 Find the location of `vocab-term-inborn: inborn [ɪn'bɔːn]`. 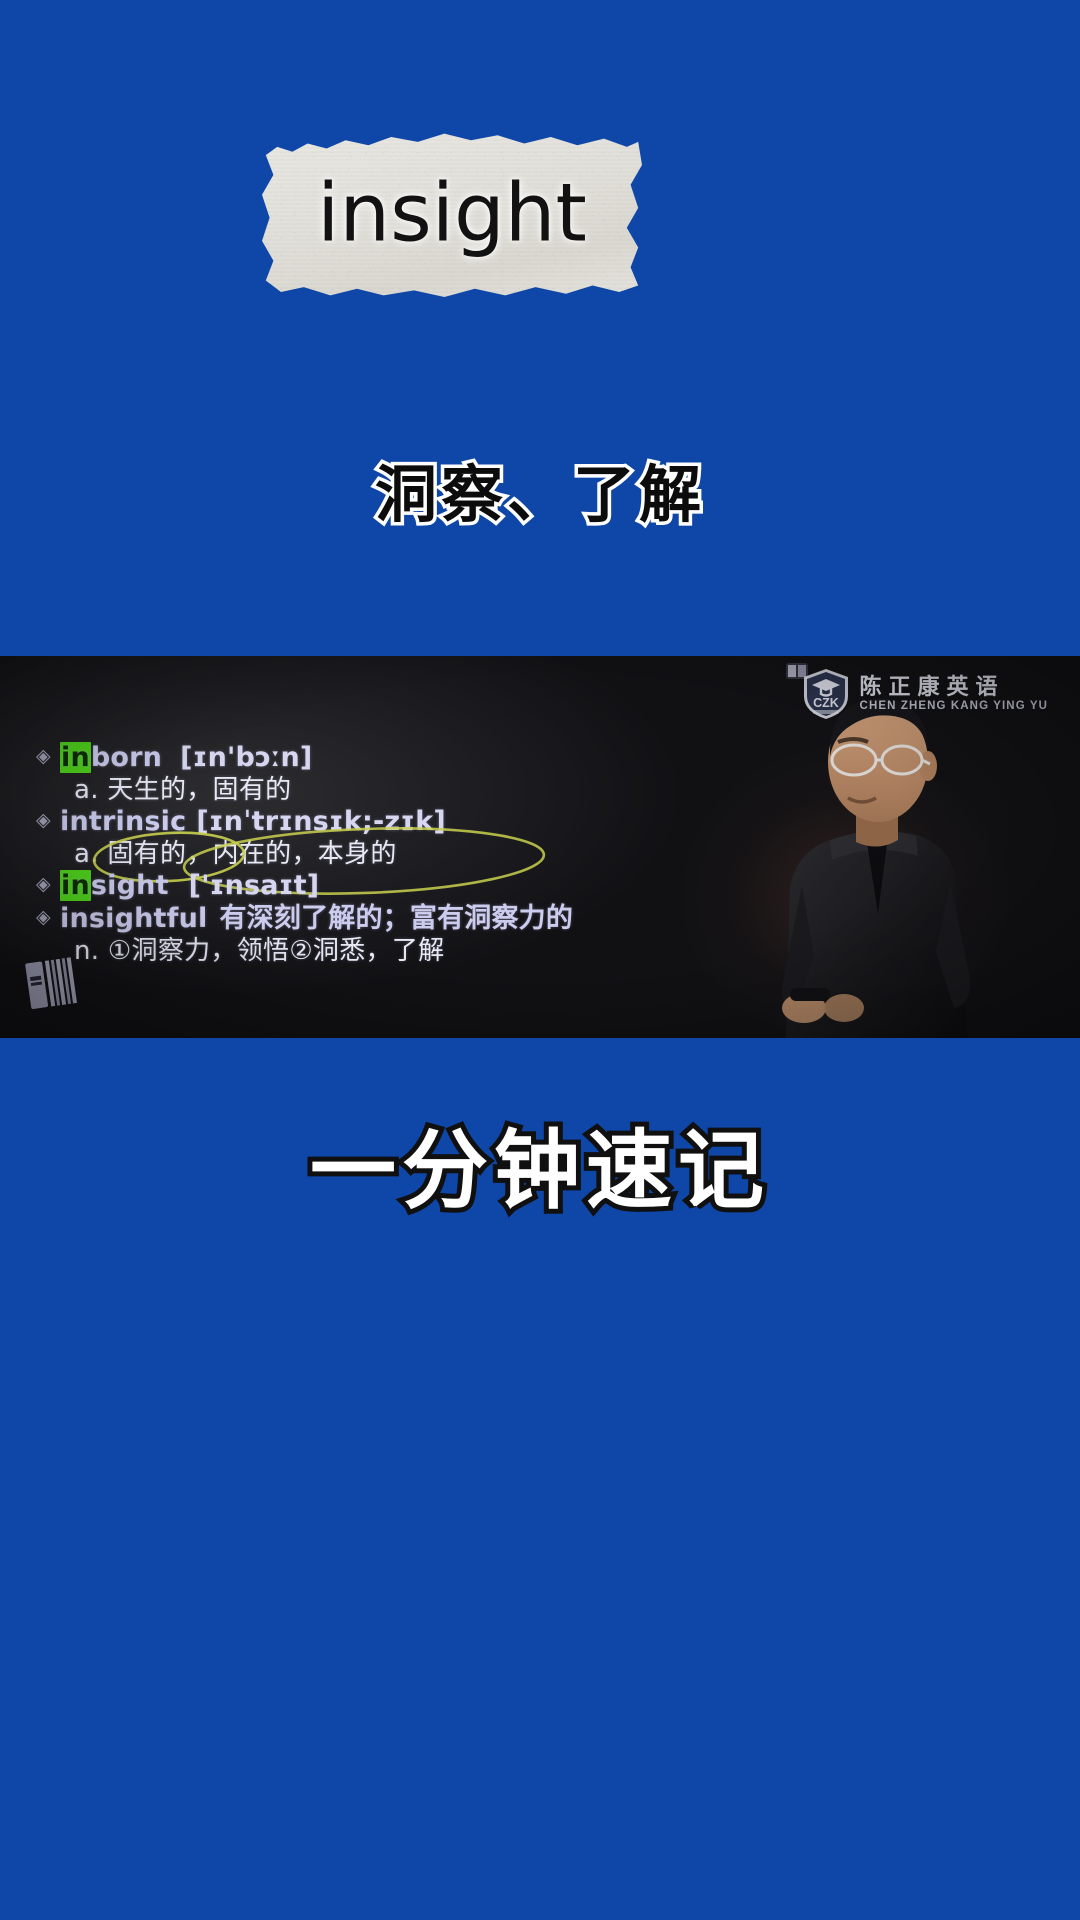

vocab-term-inborn: inborn [ɪn'bɔːn] is located at coordinates (186, 757).